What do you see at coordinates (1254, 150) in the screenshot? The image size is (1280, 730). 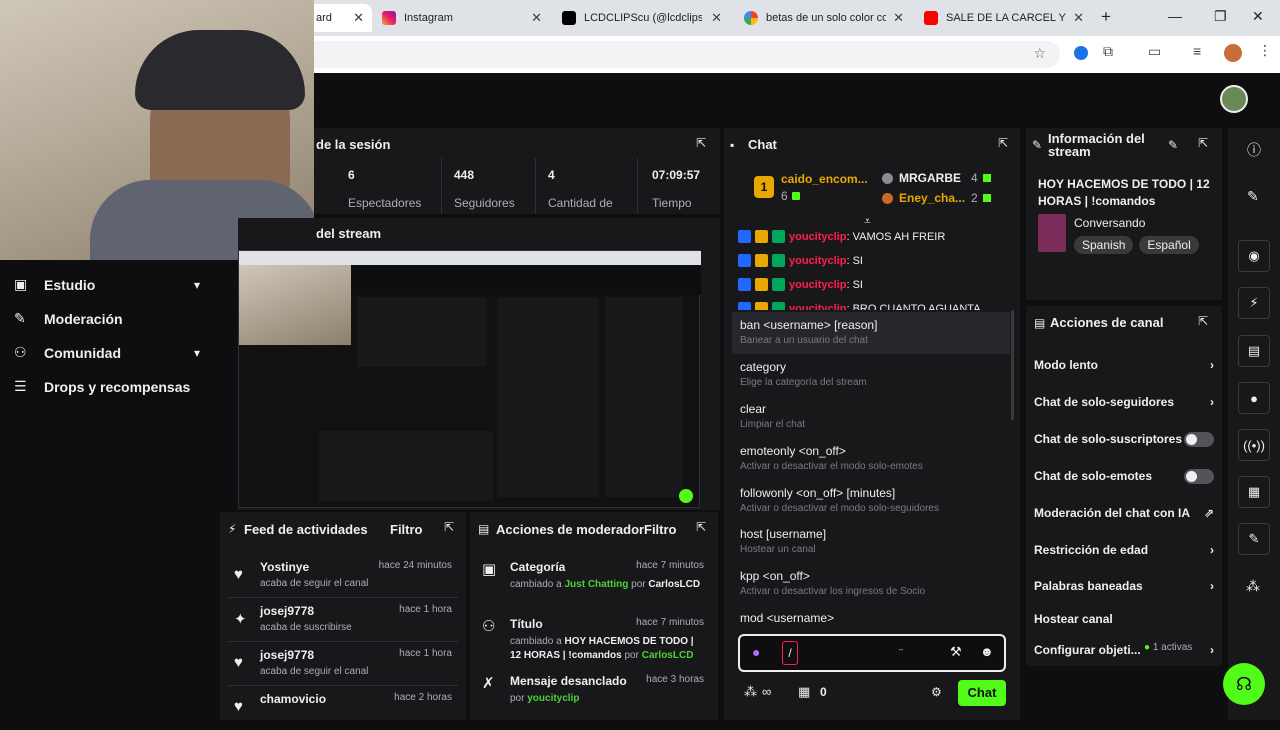 I see `info-icon: ⓘ` at bounding box center [1254, 150].